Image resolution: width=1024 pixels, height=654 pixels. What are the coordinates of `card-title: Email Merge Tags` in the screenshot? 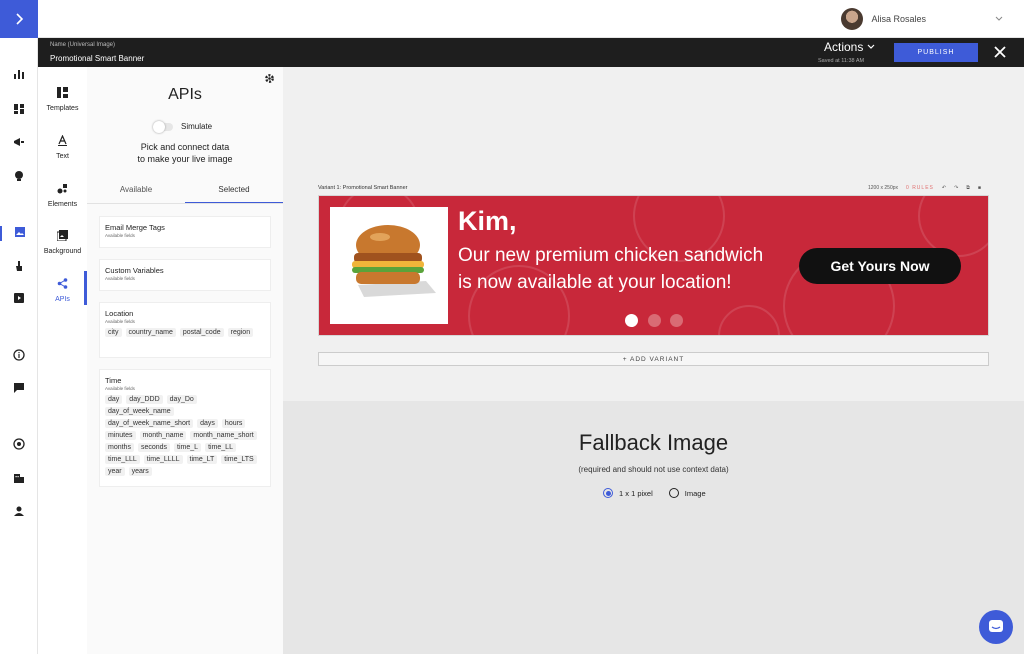 It's located at (135, 227).